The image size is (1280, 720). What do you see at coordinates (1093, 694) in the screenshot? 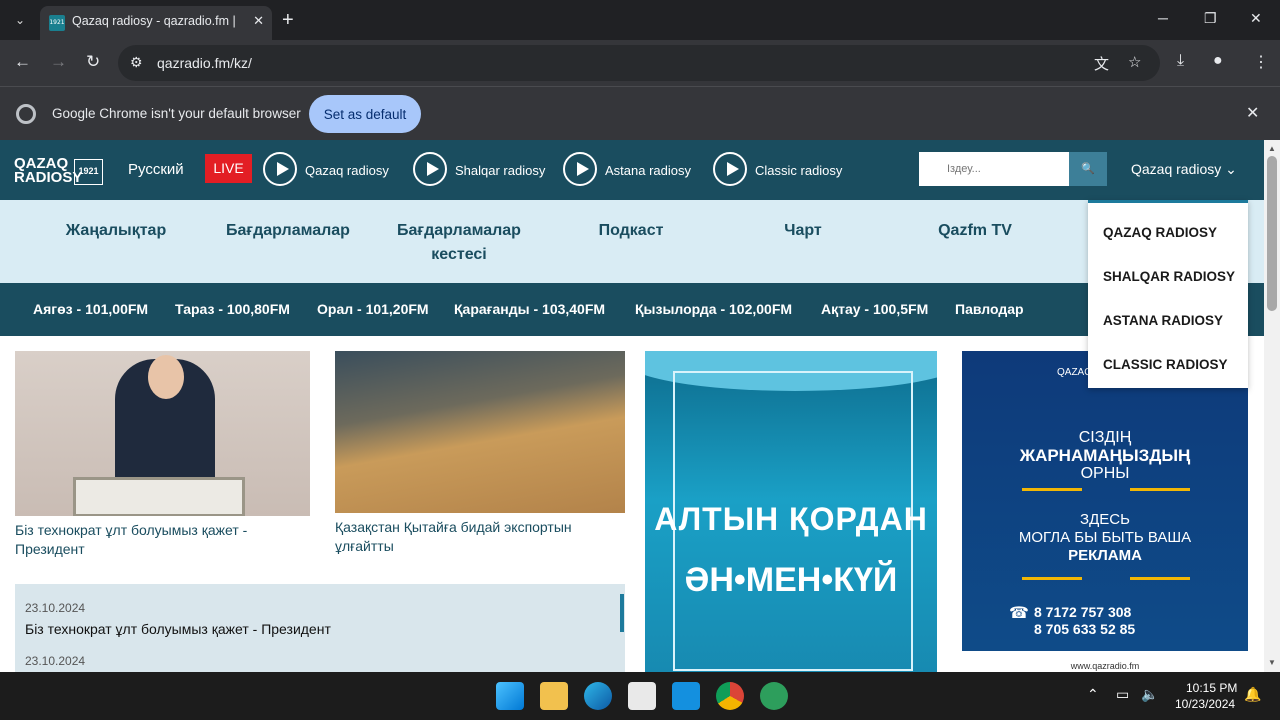
I see `tray-chevron-icon: ⌃` at bounding box center [1093, 694].